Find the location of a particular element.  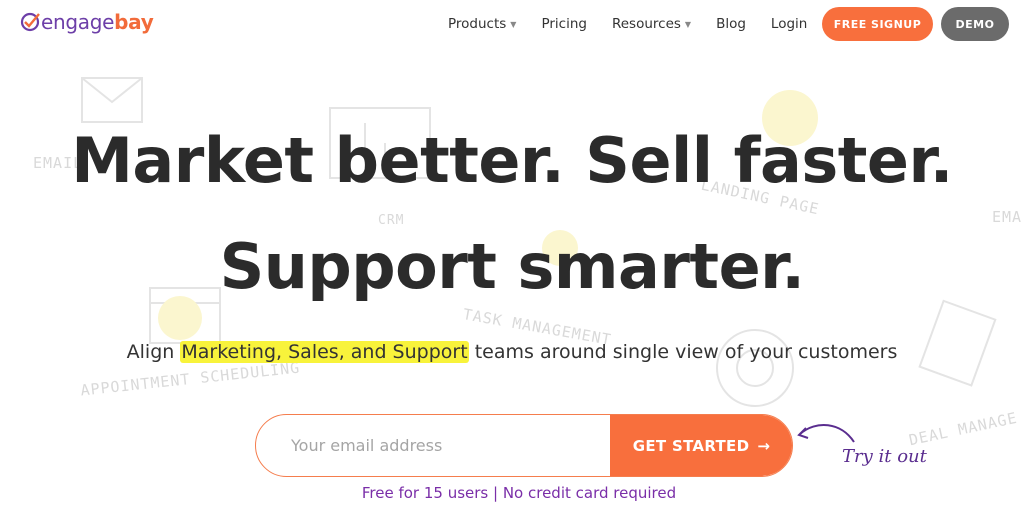

arrow-right-icon: → is located at coordinates (764, 445).